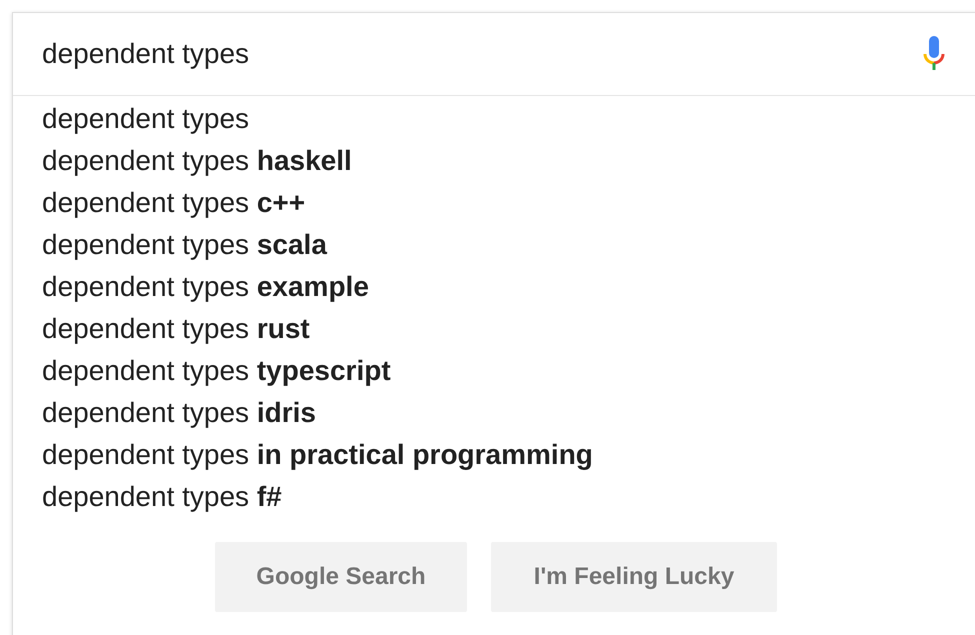 The width and height of the screenshot is (975, 635). I want to click on suggestion-item: dependent types in practical programming, so click(317, 455).